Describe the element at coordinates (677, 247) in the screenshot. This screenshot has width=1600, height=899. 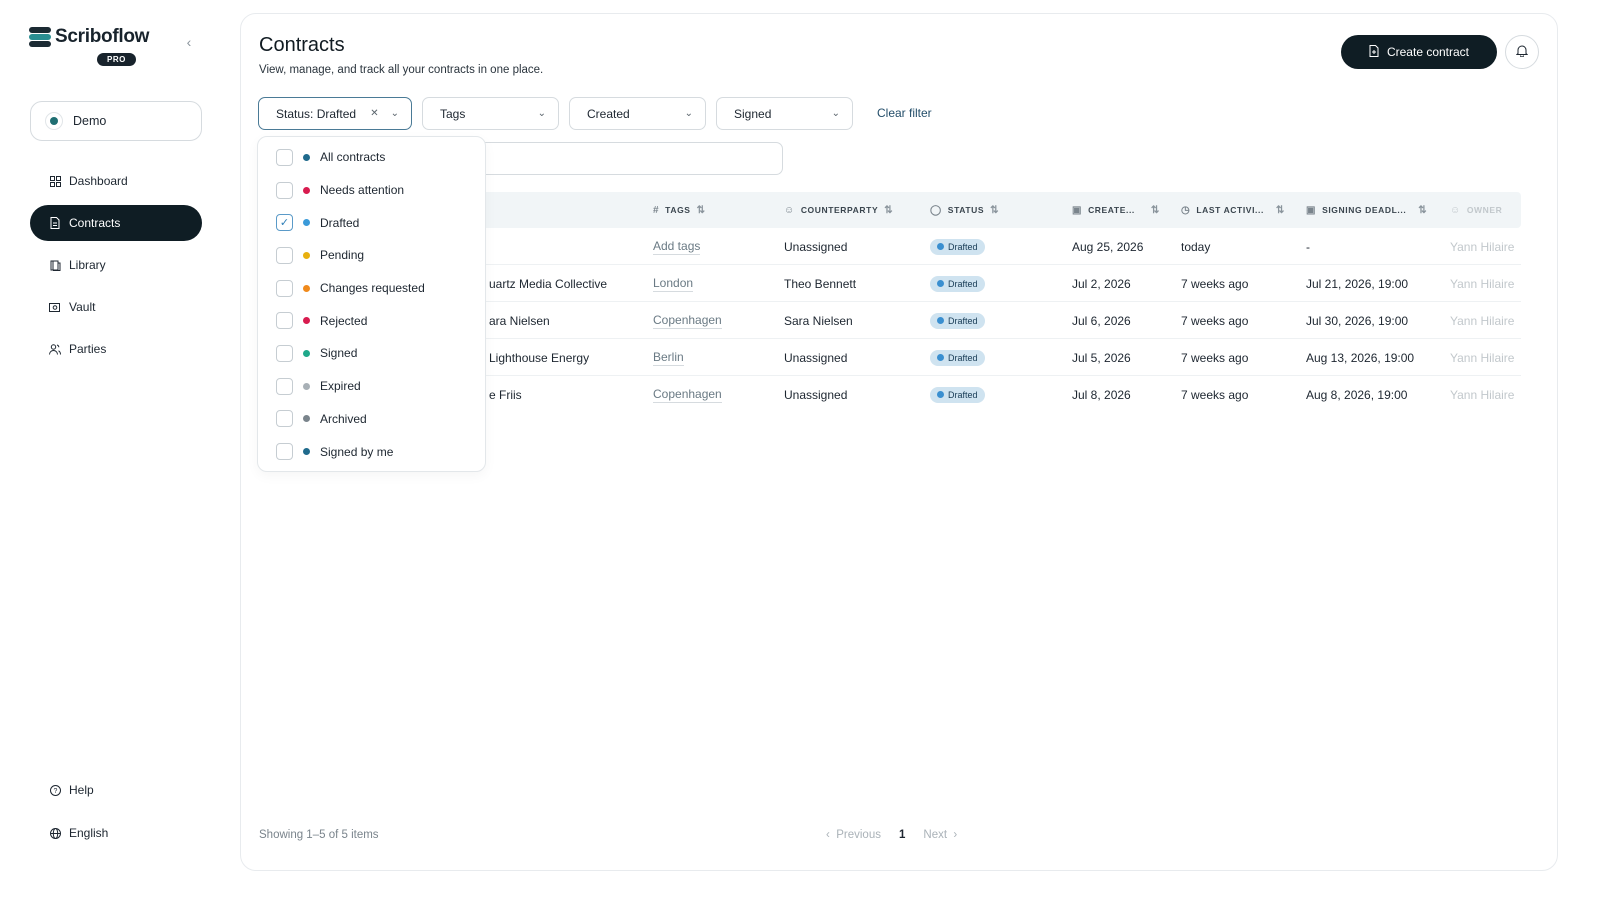
I see `add-tags-link: Add tags` at that location.